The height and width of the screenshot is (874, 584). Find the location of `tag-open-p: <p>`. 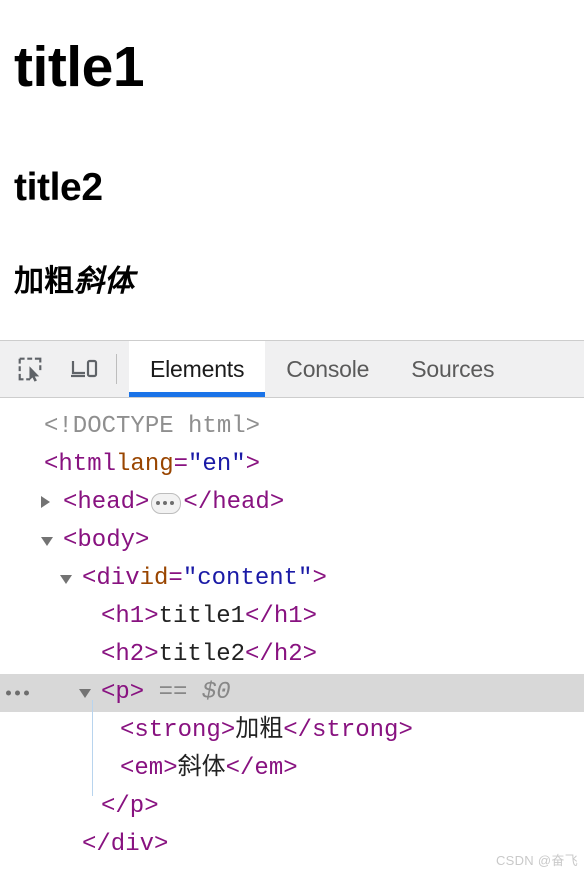

tag-open-p: <p> is located at coordinates (123, 692).